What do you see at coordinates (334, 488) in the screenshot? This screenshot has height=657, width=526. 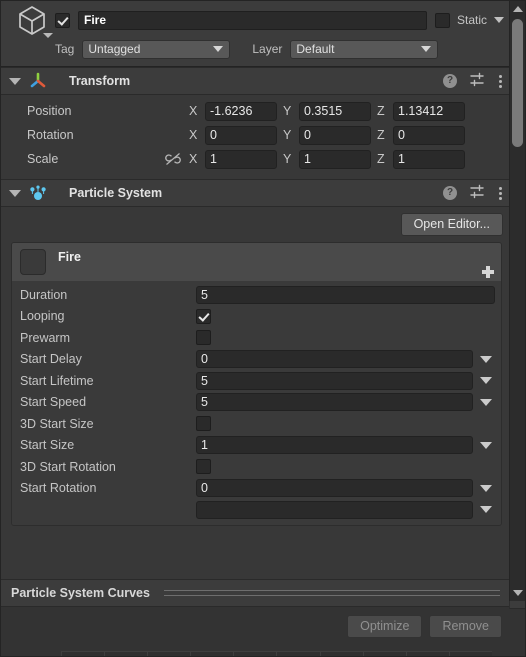 I see `start-rotation-input: 0` at bounding box center [334, 488].